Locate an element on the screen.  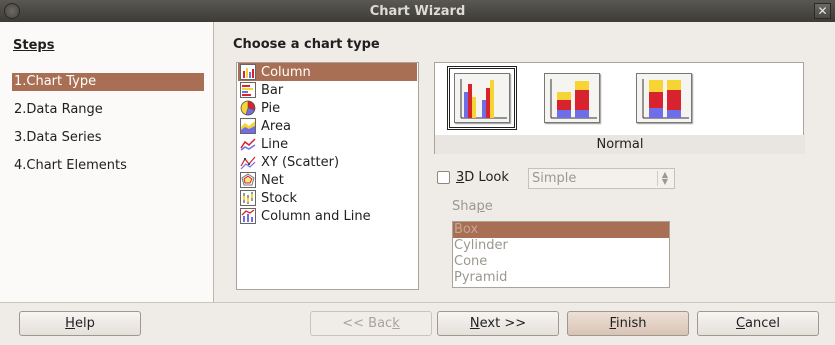
spin-arrows-icon: ▲ ▼ is located at coordinates (664, 178).